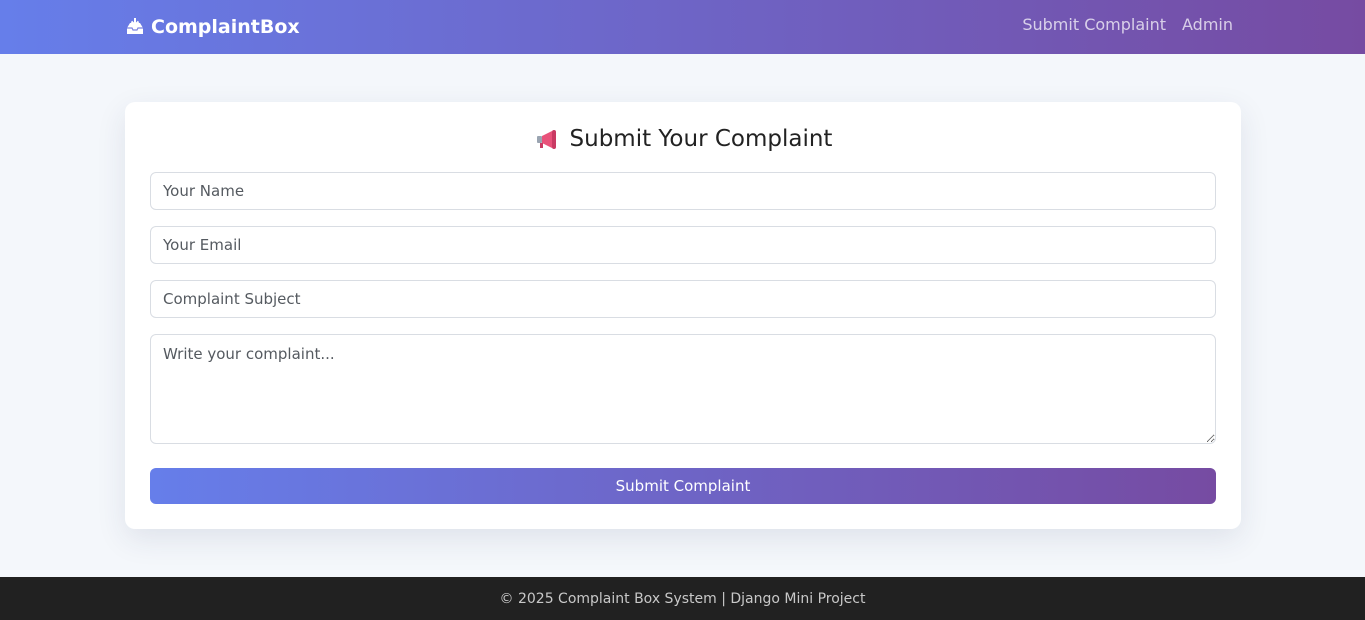 Image resolution: width=1365 pixels, height=620 pixels. Describe the element at coordinates (225, 27) in the screenshot. I see `brand-name: ComplaintBox` at that location.